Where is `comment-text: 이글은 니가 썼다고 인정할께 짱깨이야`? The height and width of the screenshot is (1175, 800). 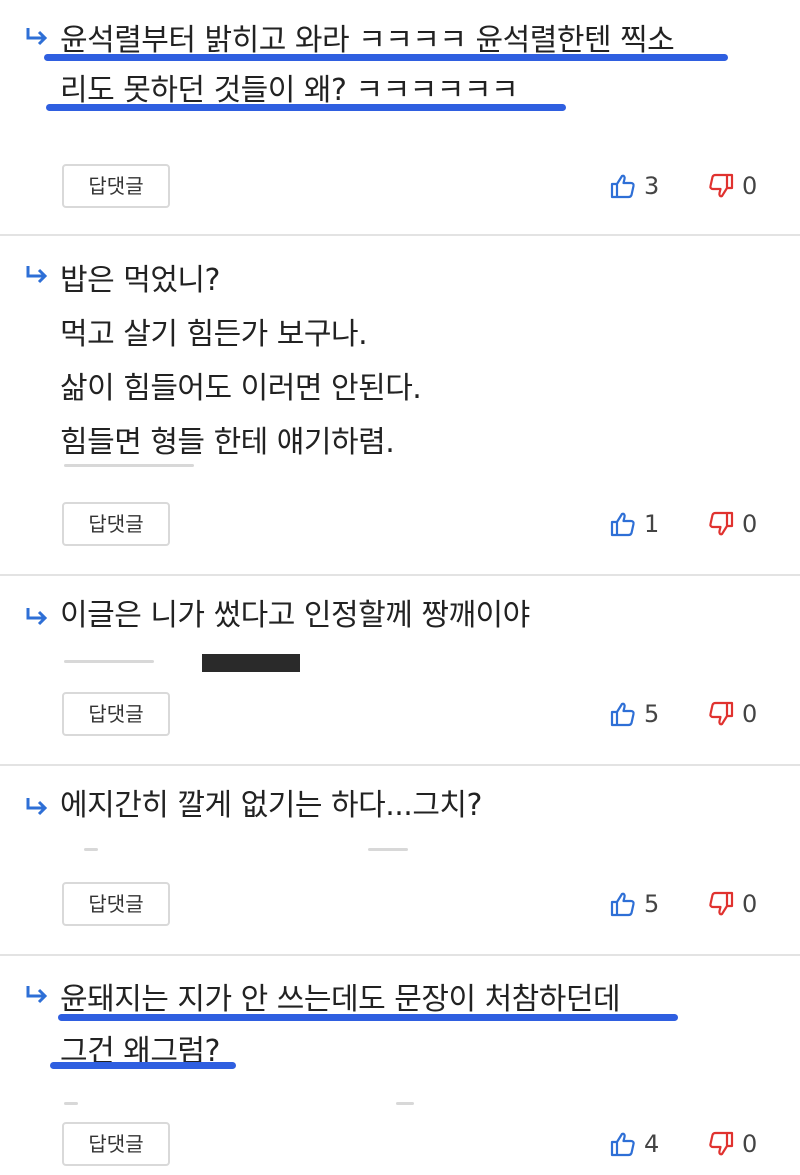 comment-text: 이글은 니가 썼다고 인정할께 짱깨이야 is located at coordinates (420, 616).